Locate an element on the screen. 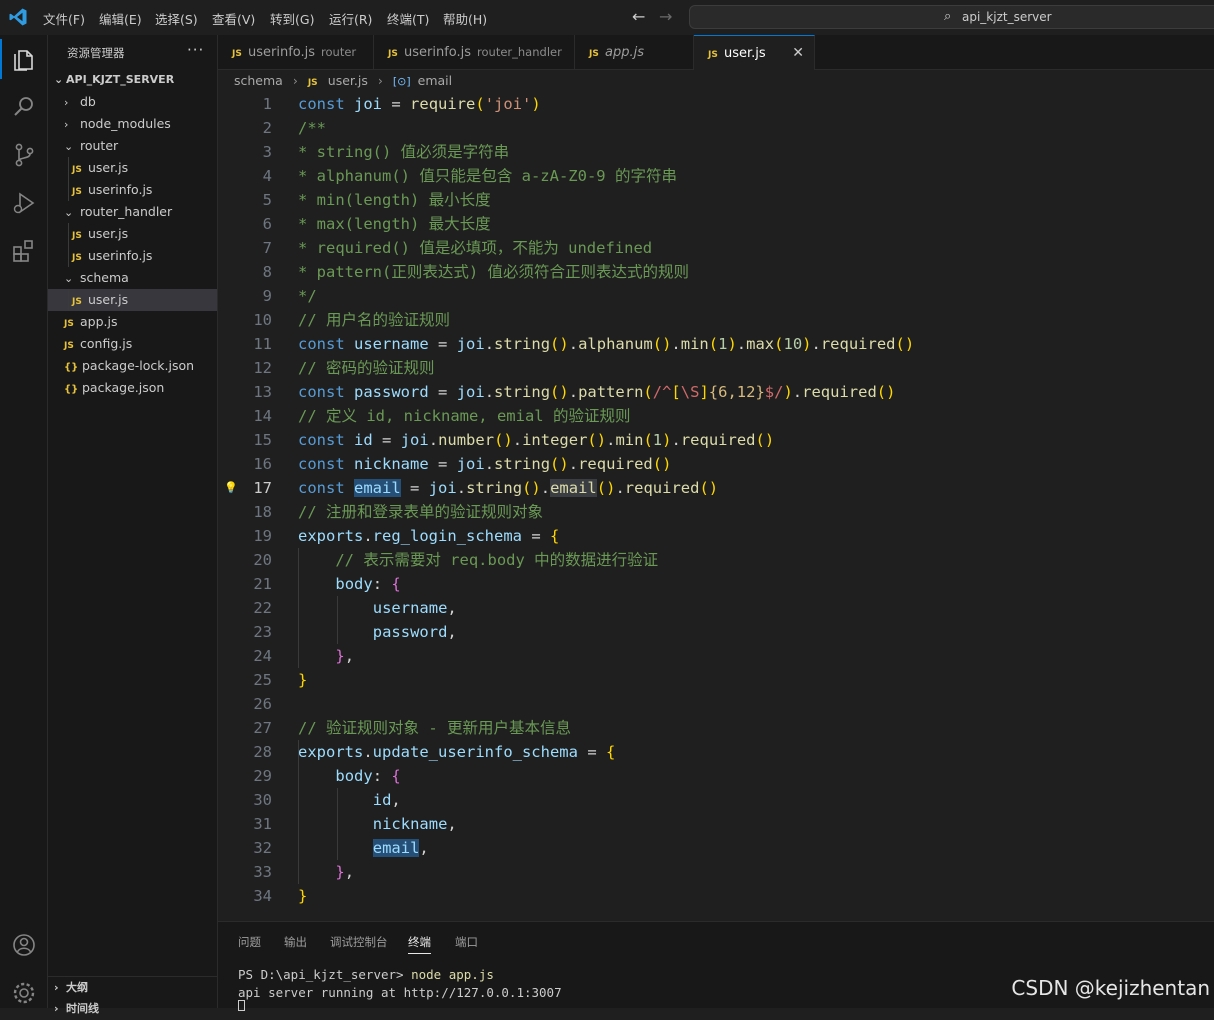 The height and width of the screenshot is (1020, 1214). code-line: 2 /** is located at coordinates (716, 128).